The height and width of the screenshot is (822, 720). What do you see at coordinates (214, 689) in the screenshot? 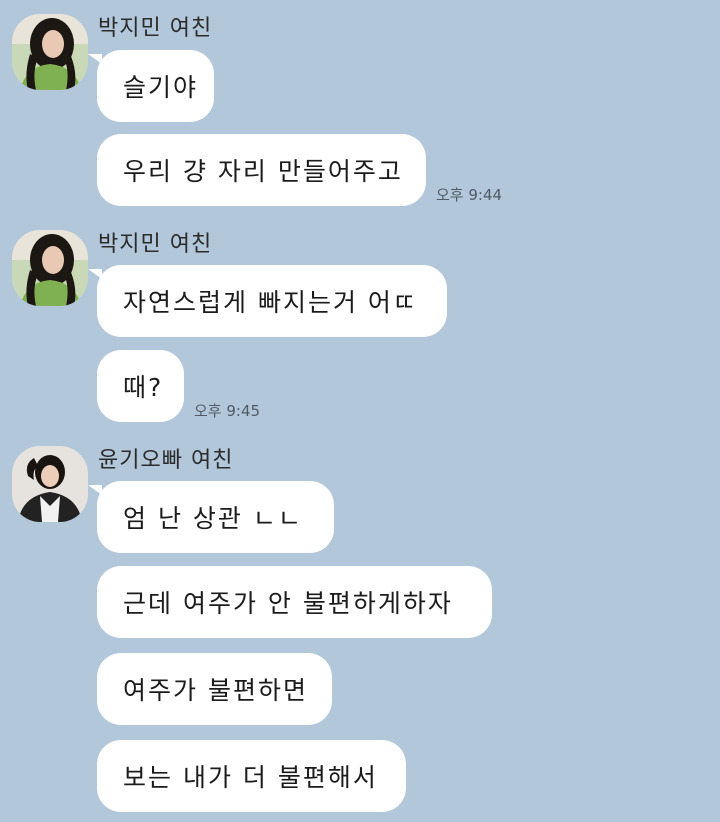
I see `message-bubble: 여주가 불편하면` at bounding box center [214, 689].